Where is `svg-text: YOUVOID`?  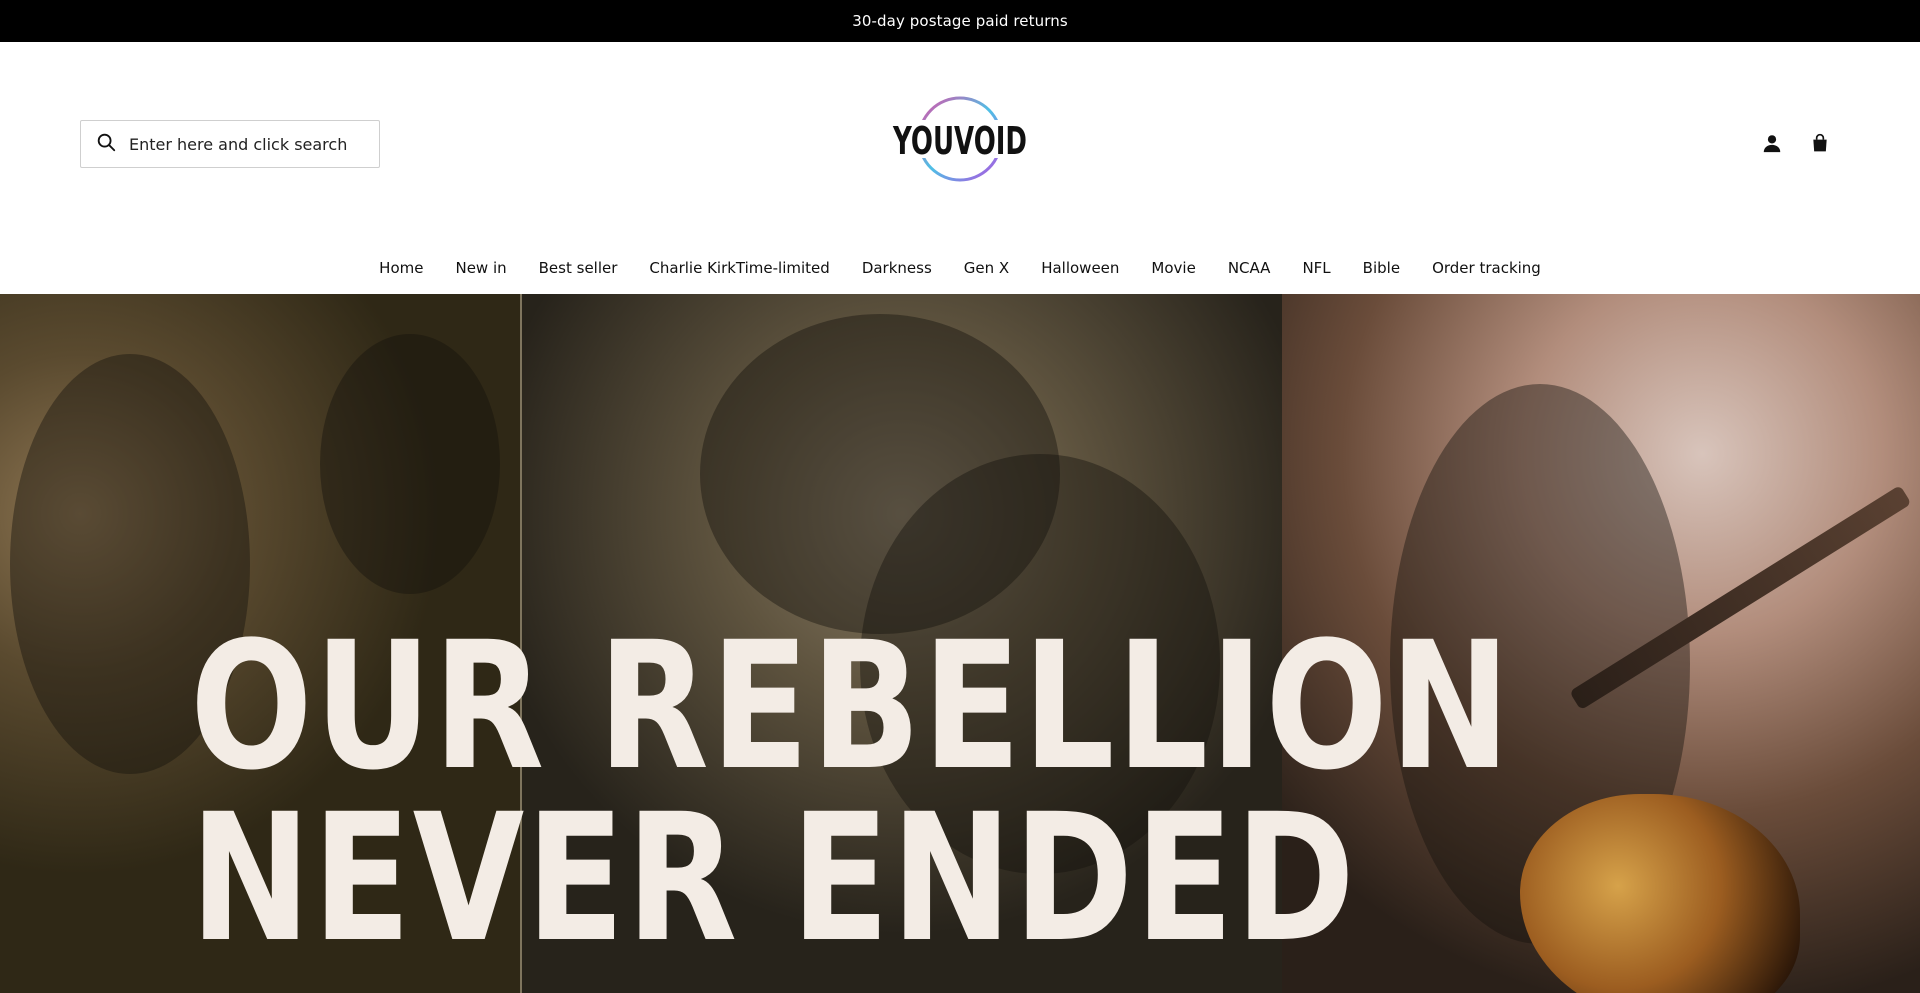
svg-text: YOUVOID is located at coordinates (959, 141).